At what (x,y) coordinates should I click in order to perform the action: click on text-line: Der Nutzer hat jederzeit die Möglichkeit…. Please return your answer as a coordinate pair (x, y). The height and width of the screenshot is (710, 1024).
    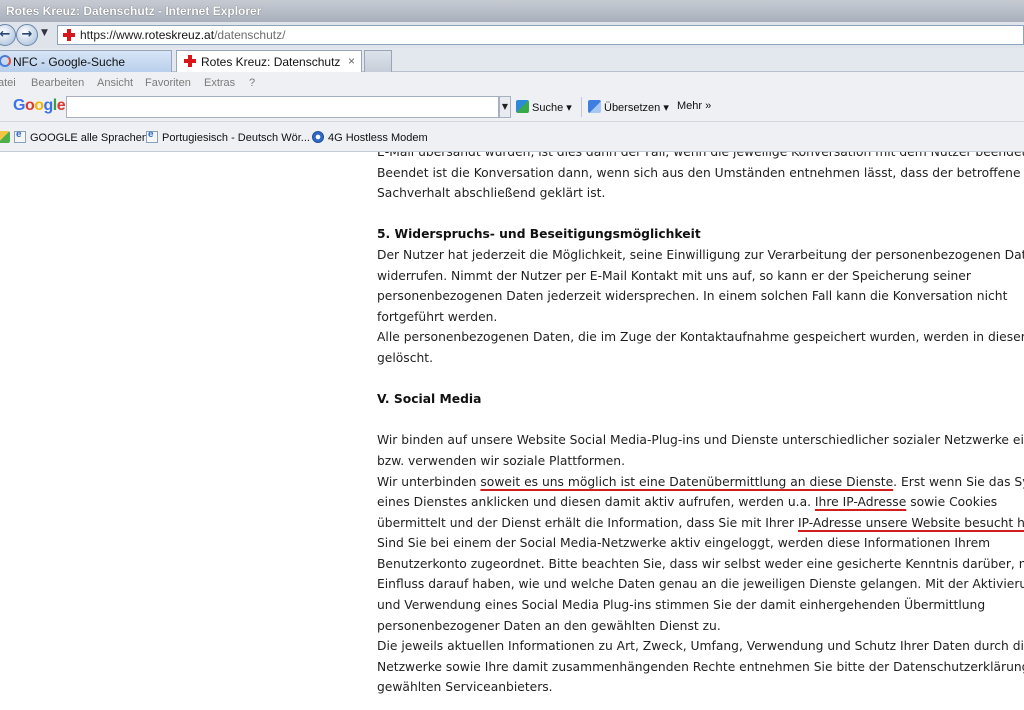
    Looking at the image, I should click on (700, 254).